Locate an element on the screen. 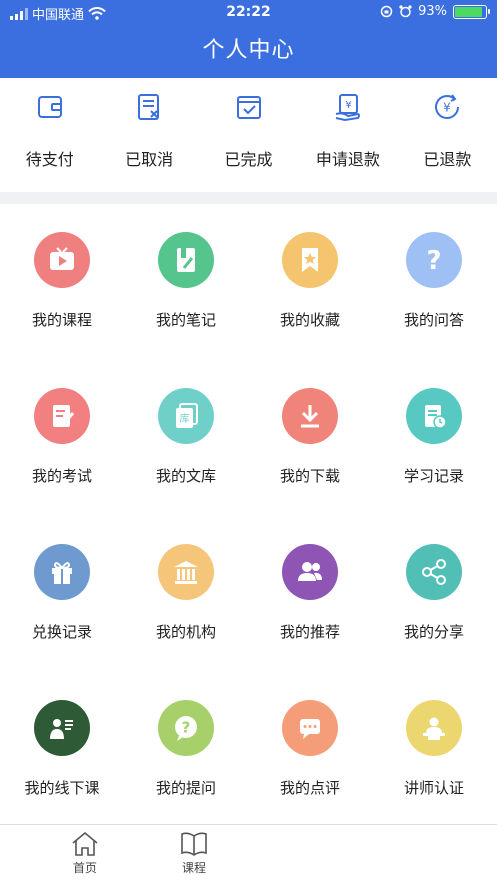 The width and height of the screenshot is (497, 883). comment-icon is located at coordinates (310, 728).